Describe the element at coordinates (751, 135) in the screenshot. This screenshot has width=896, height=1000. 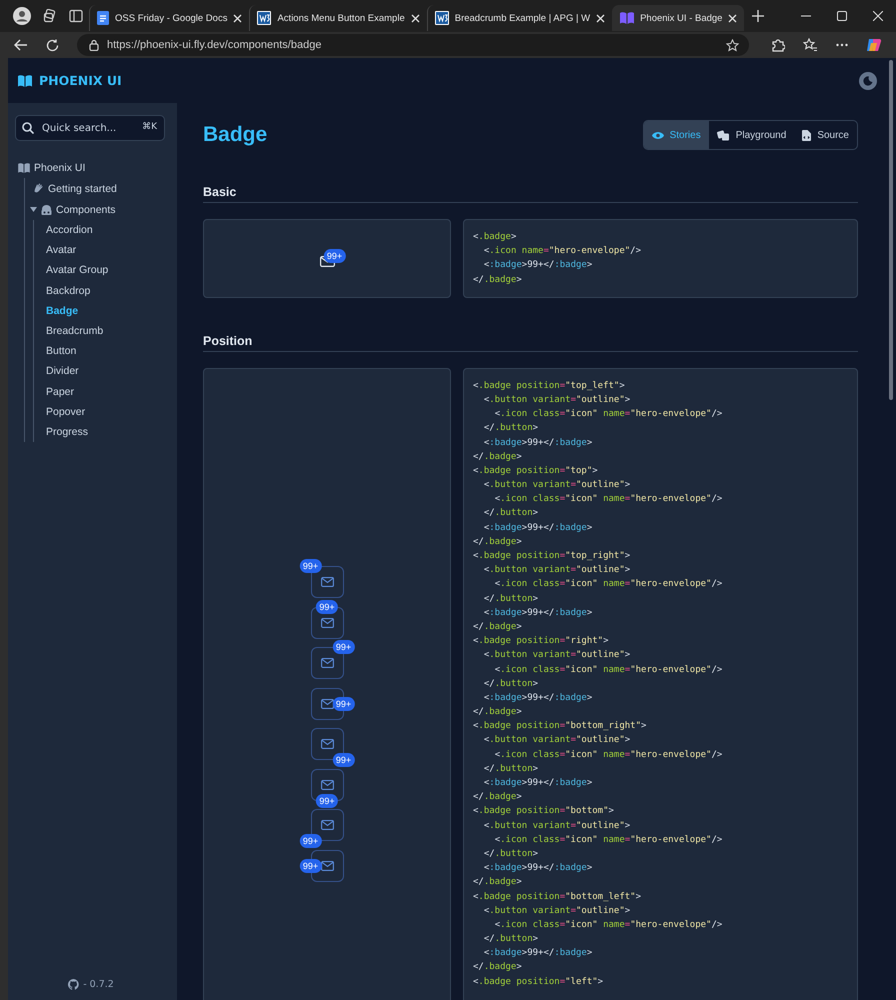
I see `view-tab: Playground` at that location.